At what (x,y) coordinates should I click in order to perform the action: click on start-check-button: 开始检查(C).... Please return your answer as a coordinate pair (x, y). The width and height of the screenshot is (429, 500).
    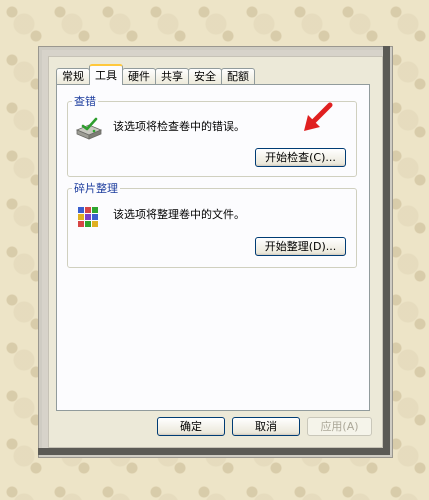
    Looking at the image, I should click on (300, 157).